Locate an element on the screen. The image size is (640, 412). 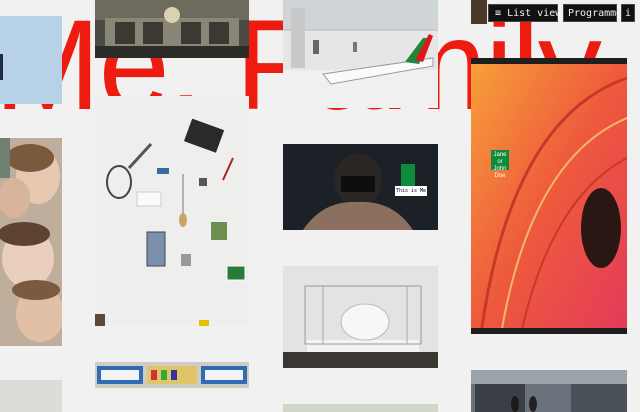
image-card-faces is located at coordinates (31, 242).